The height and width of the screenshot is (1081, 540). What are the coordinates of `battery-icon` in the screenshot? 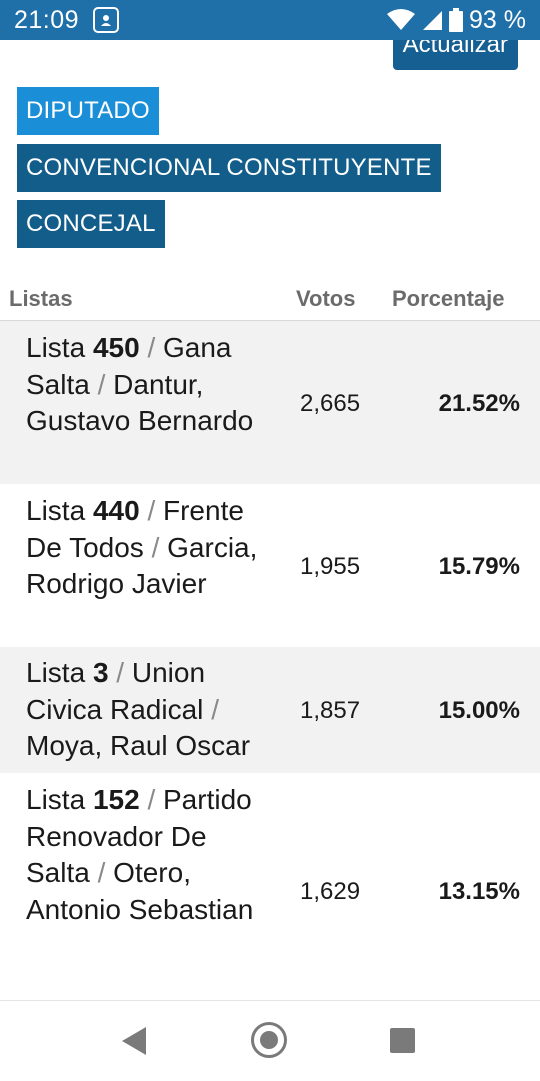 It's located at (456, 20).